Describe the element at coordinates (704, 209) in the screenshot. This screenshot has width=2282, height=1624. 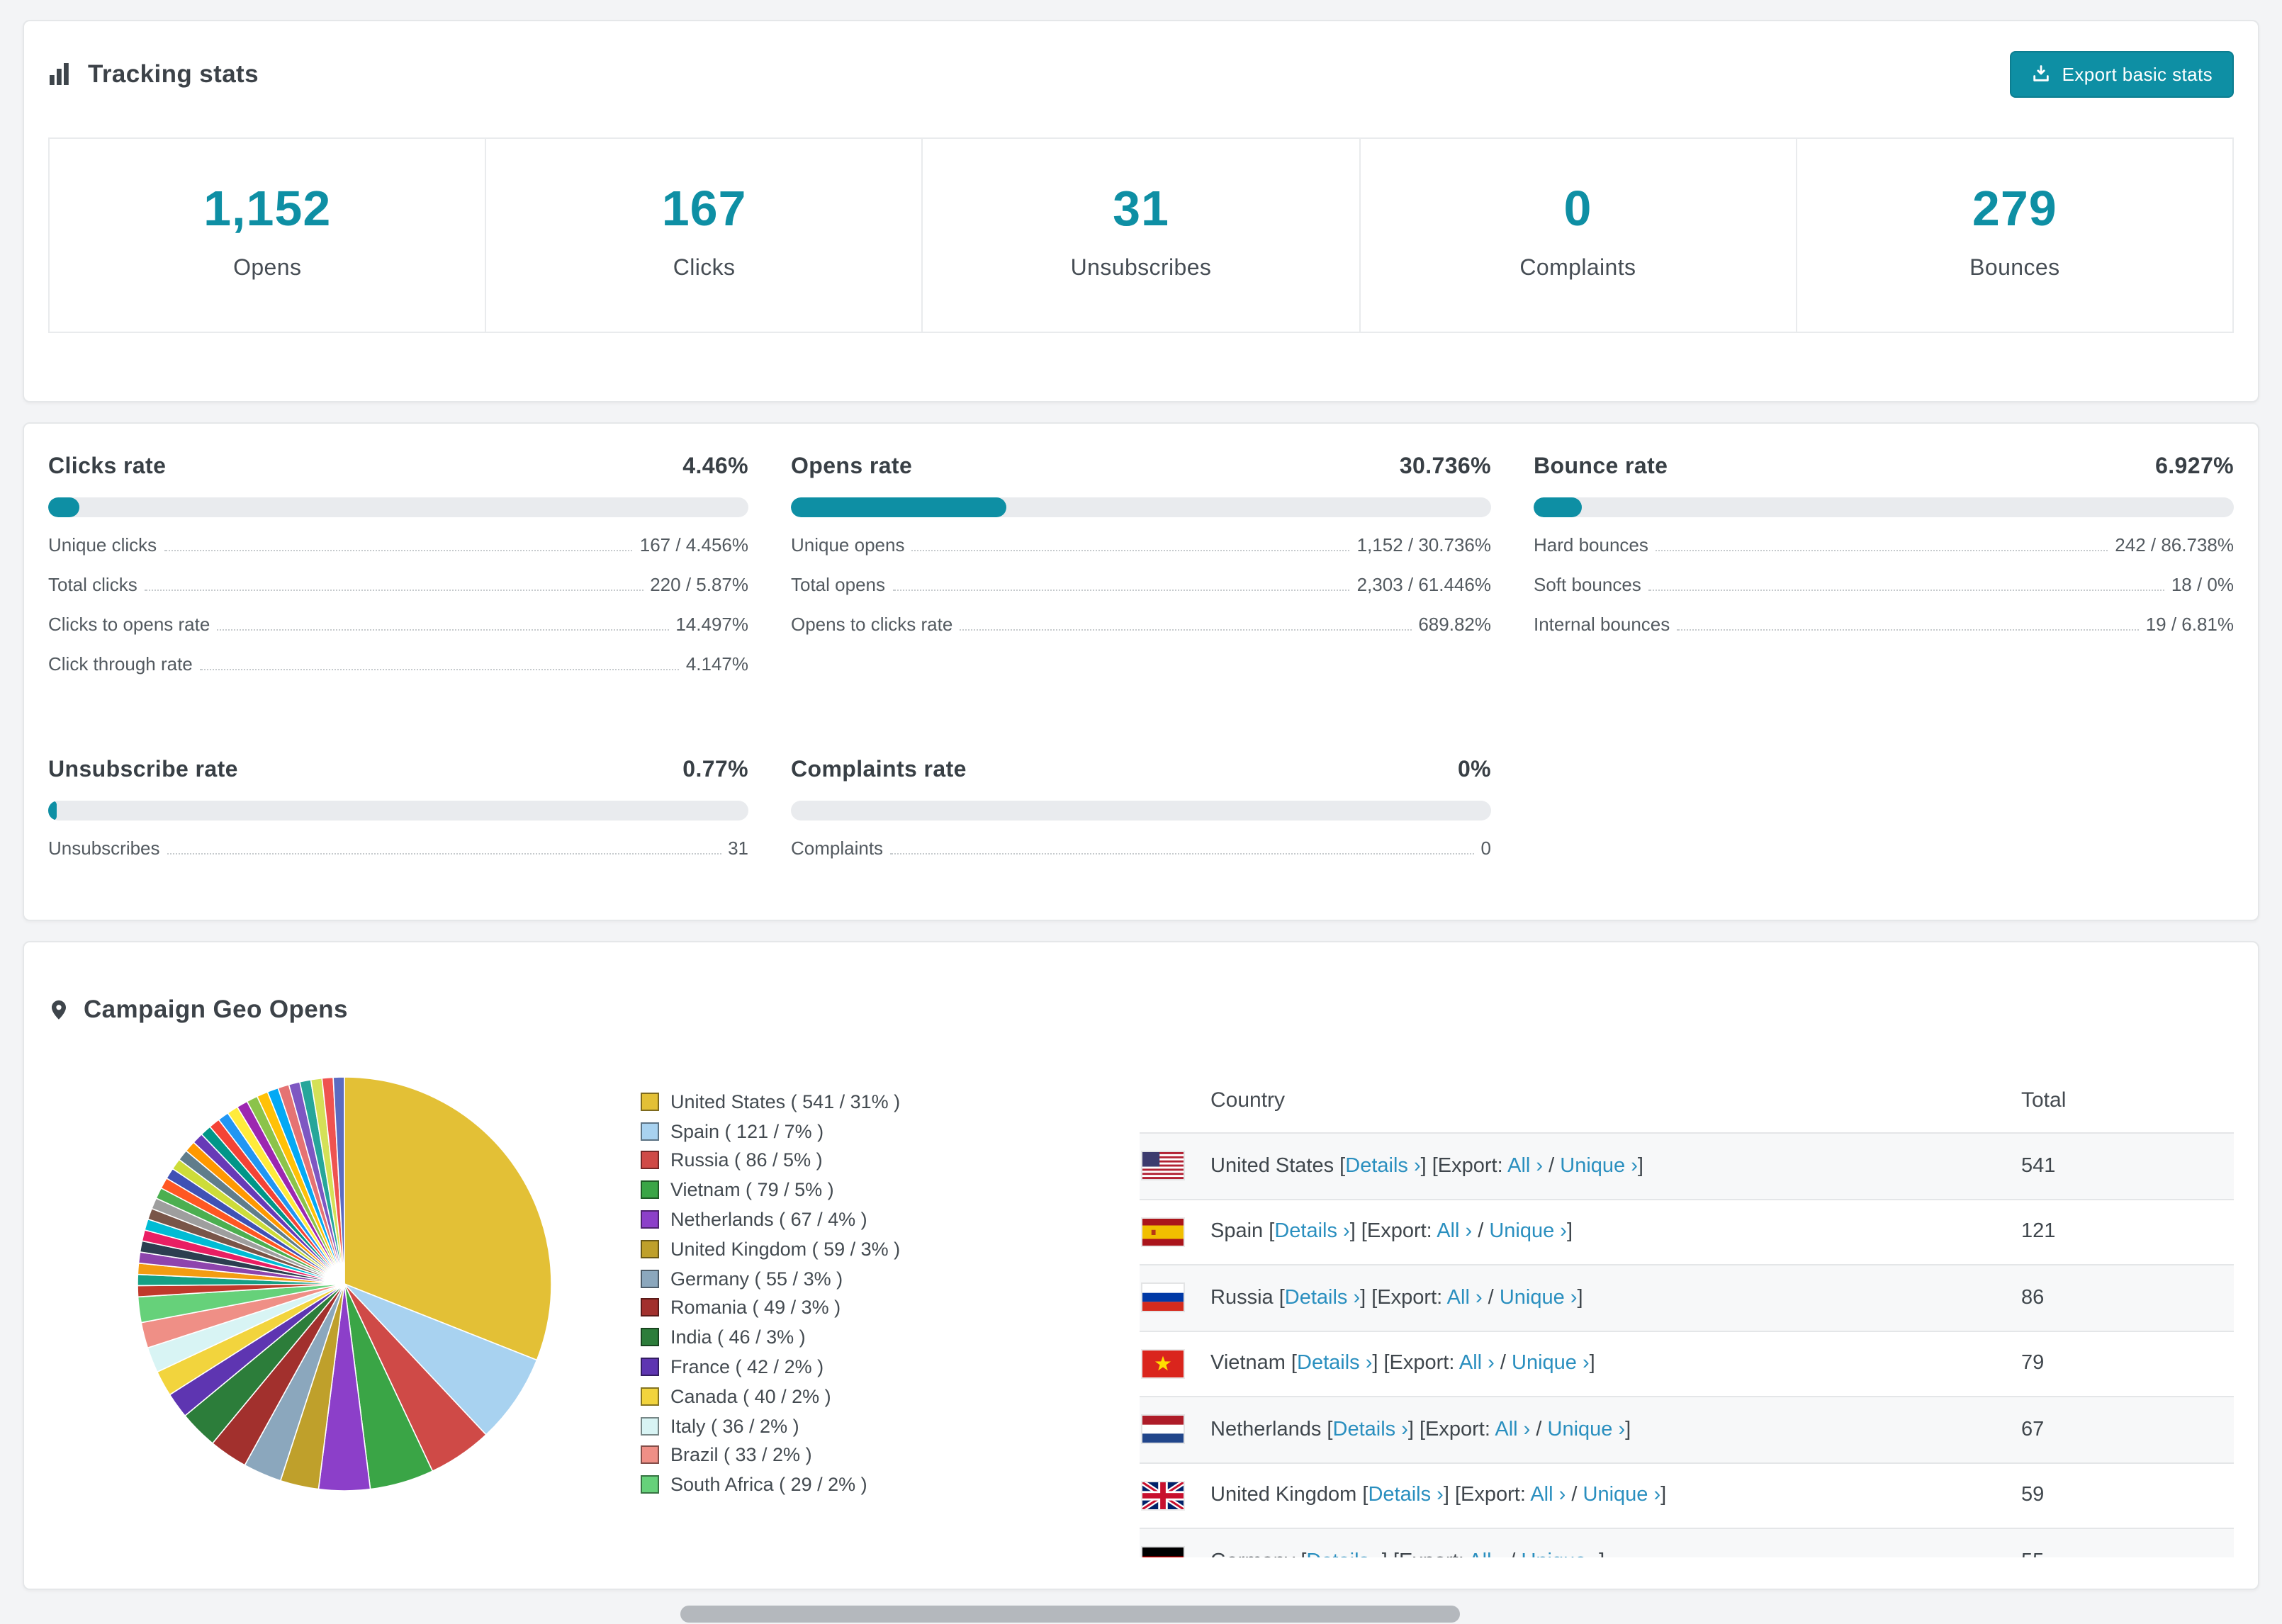
I see `stat-value: 167` at that location.